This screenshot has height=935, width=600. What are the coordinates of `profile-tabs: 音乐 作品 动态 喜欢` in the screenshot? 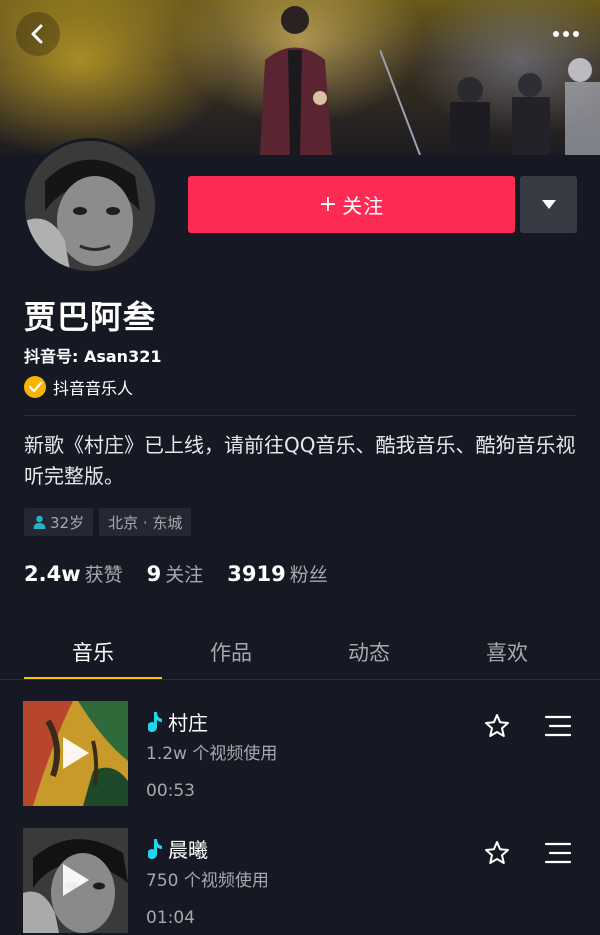 It's located at (300, 652).